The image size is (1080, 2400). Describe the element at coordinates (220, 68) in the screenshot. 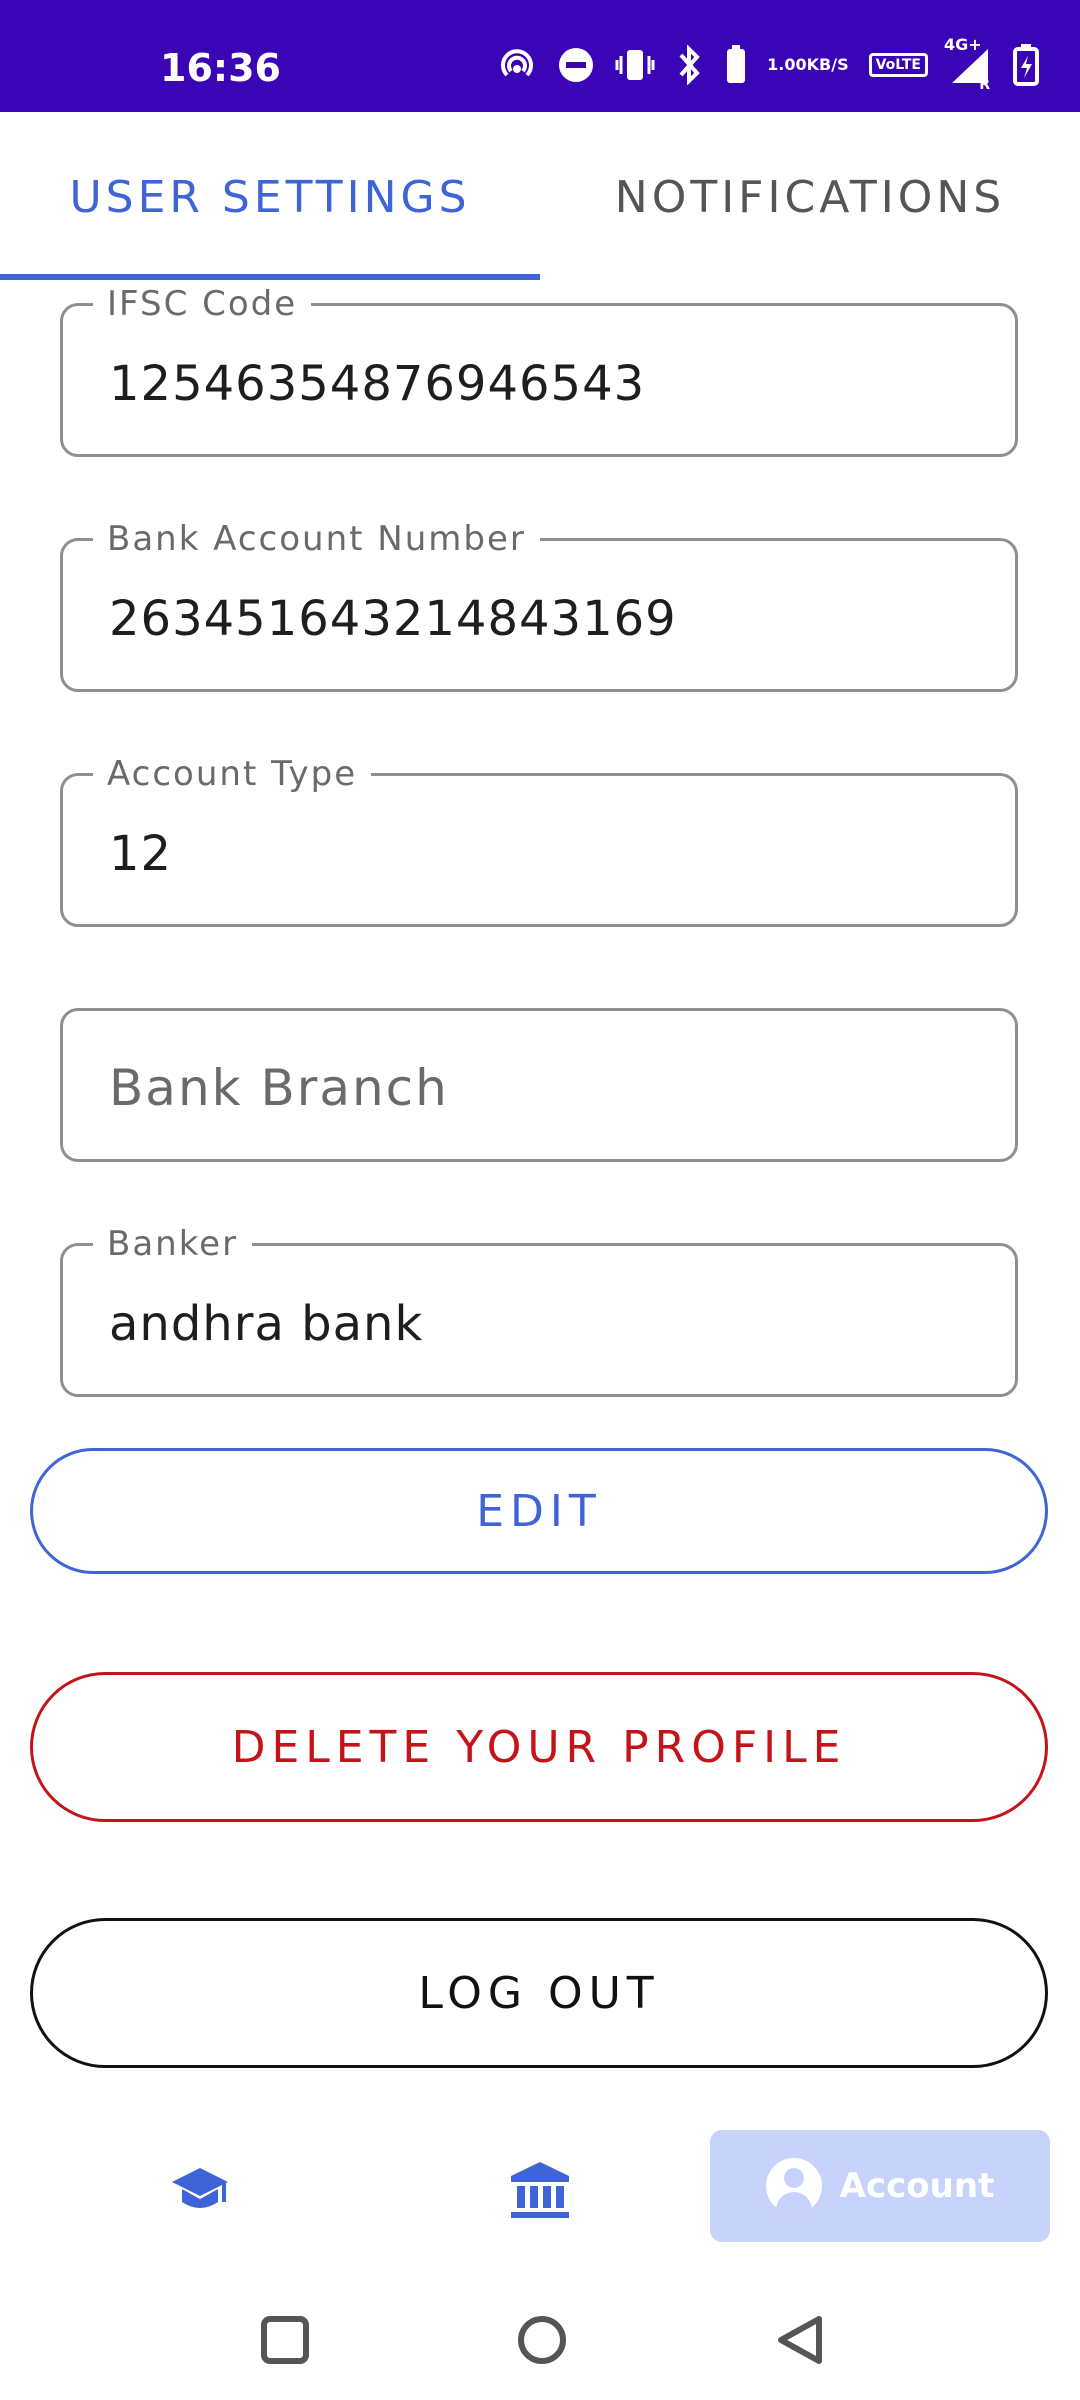

I see `status-time: 16:36` at that location.